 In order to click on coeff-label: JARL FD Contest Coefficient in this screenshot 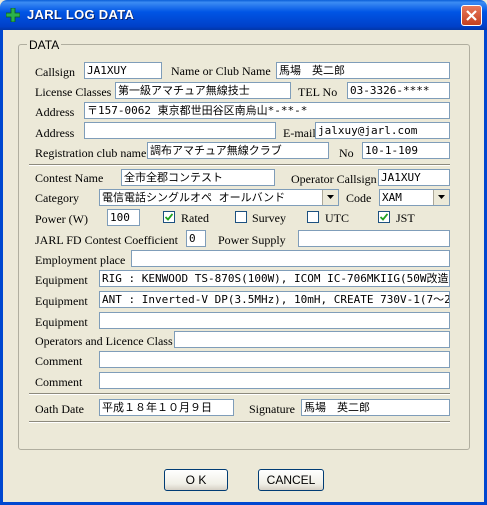, I will do `click(106, 240)`.